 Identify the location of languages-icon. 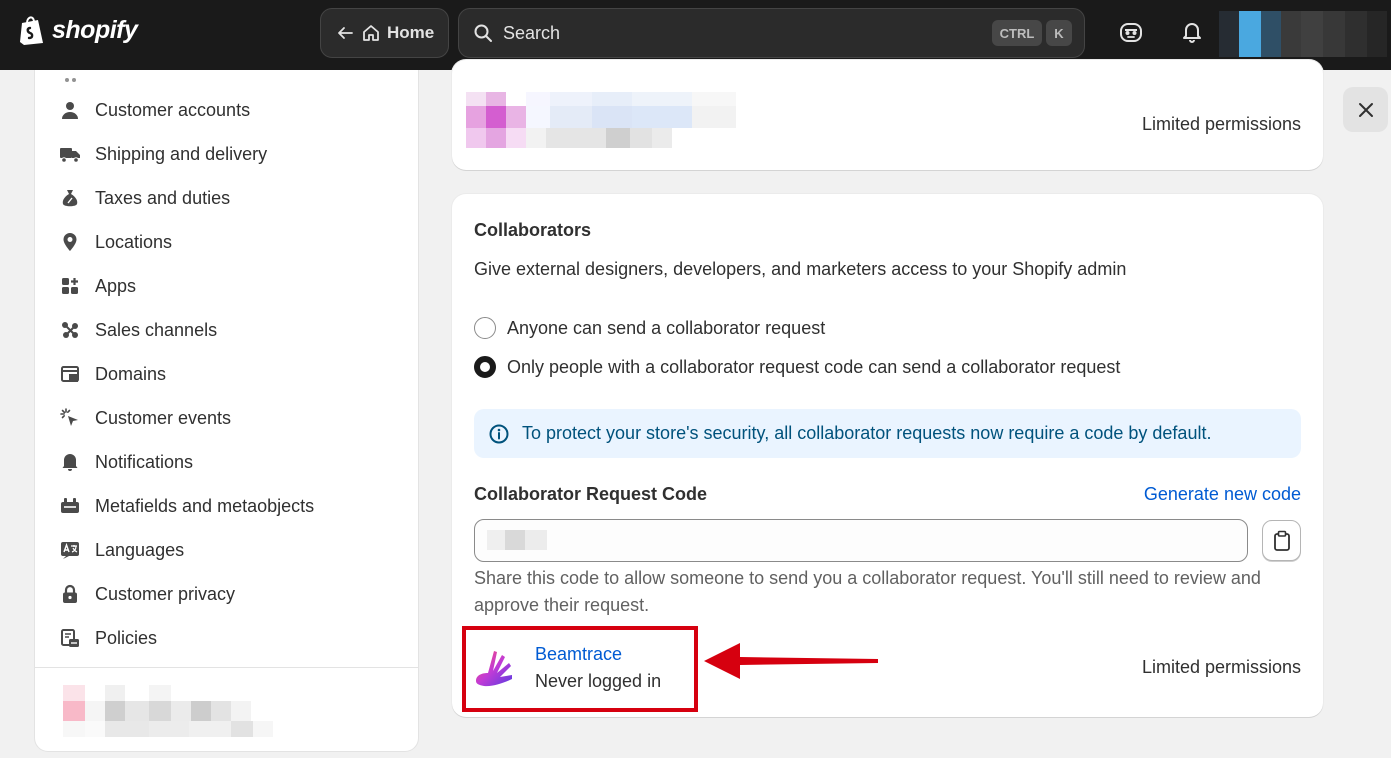
(70, 550).